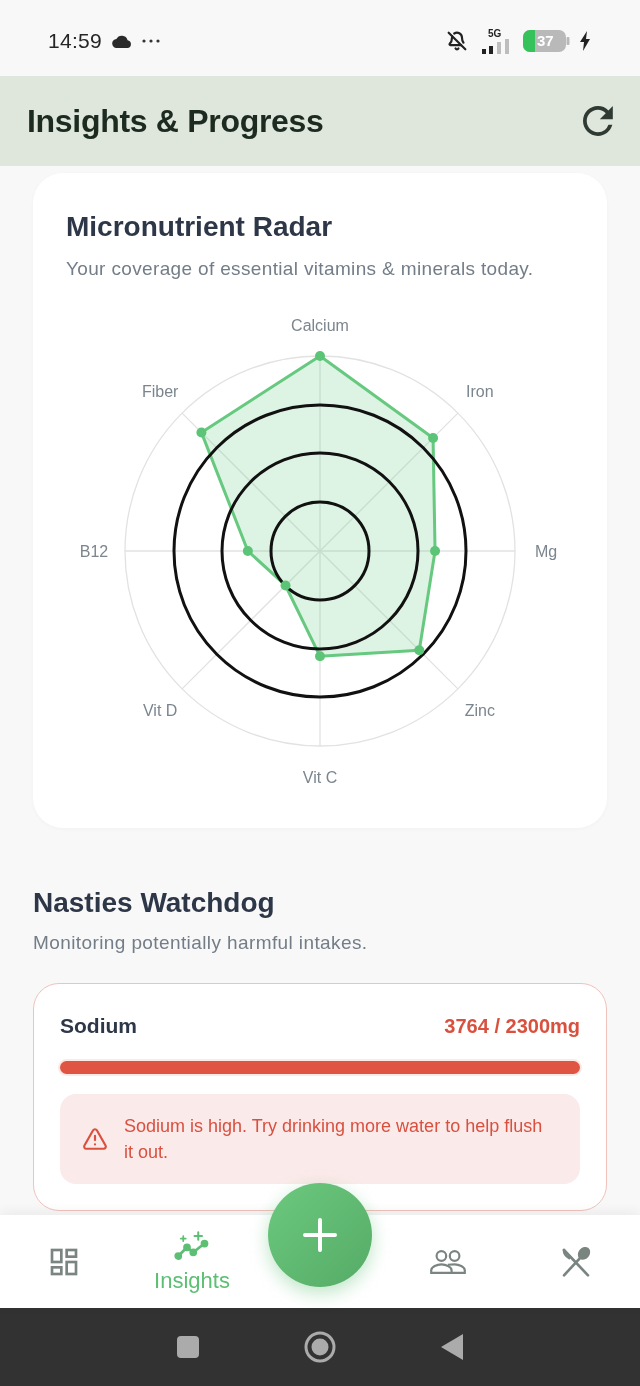  Describe the element at coordinates (160, 711) in the screenshot. I see `axis-label: Vit D` at that location.